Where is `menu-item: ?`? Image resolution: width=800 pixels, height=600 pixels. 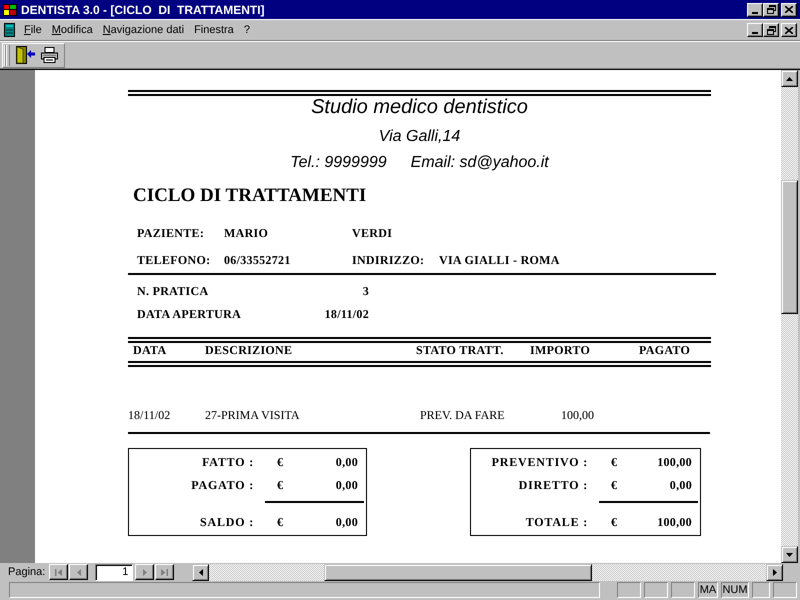
menu-item: ? is located at coordinates (246, 30).